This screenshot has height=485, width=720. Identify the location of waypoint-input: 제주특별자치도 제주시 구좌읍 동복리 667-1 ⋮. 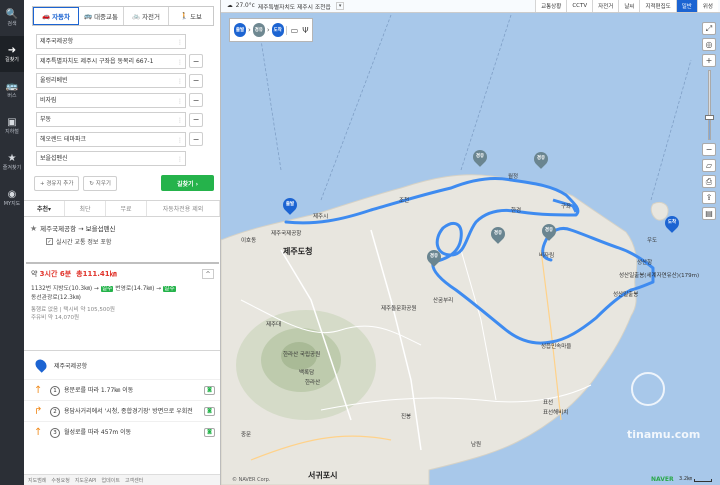
(111, 61).